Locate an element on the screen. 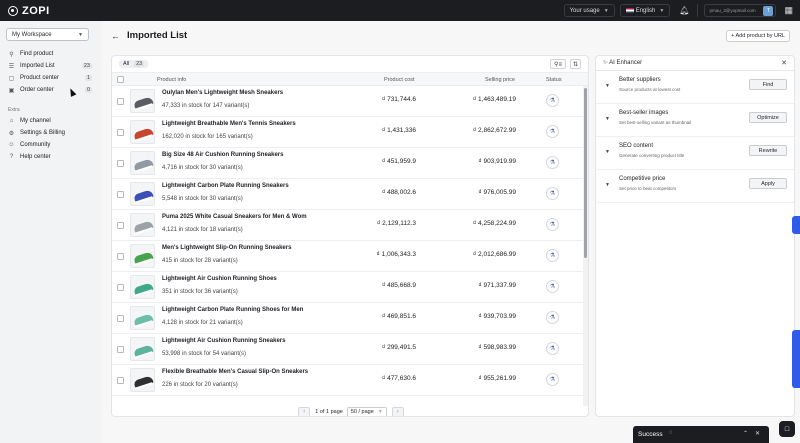  workspace-select: My Workspace ▼ is located at coordinates (47, 34).